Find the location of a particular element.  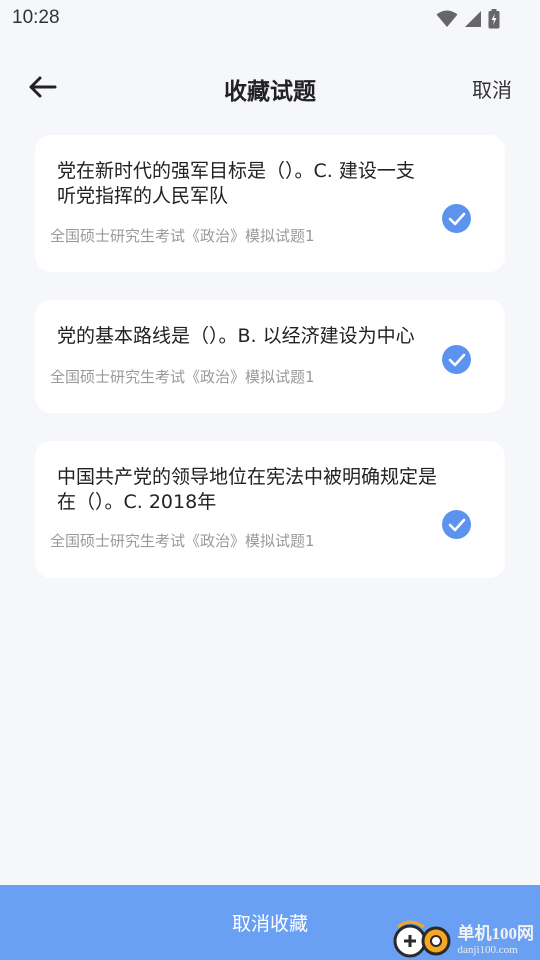

cancel-button: 取消 is located at coordinates (492, 88).